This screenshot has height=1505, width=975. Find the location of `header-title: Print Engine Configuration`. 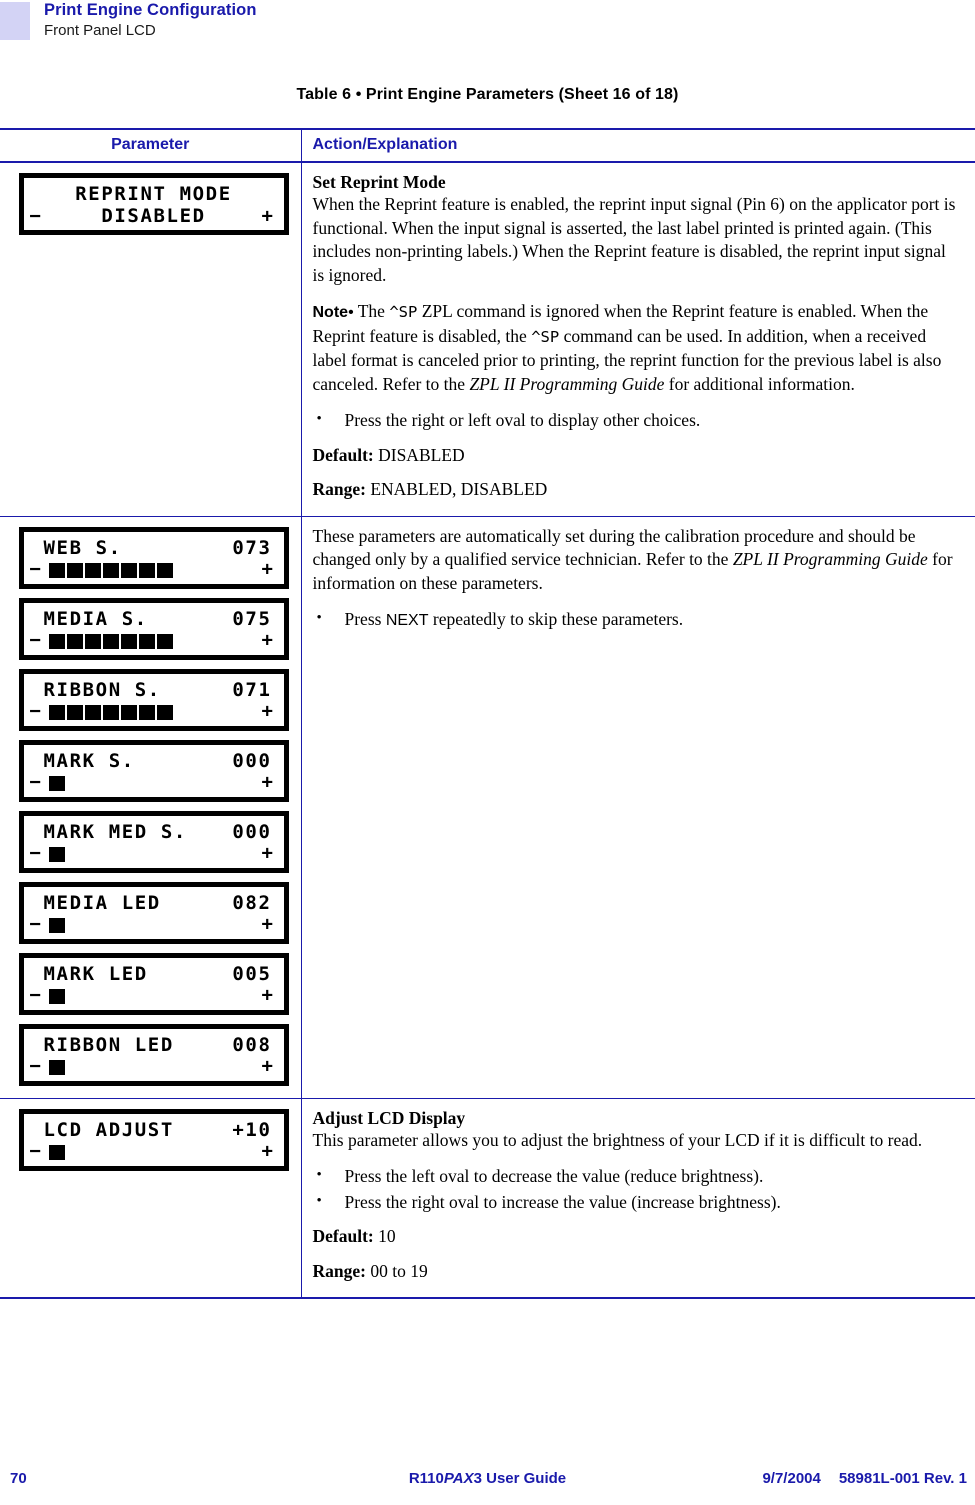

header-title: Print Engine Configuration is located at coordinates (150, 10).